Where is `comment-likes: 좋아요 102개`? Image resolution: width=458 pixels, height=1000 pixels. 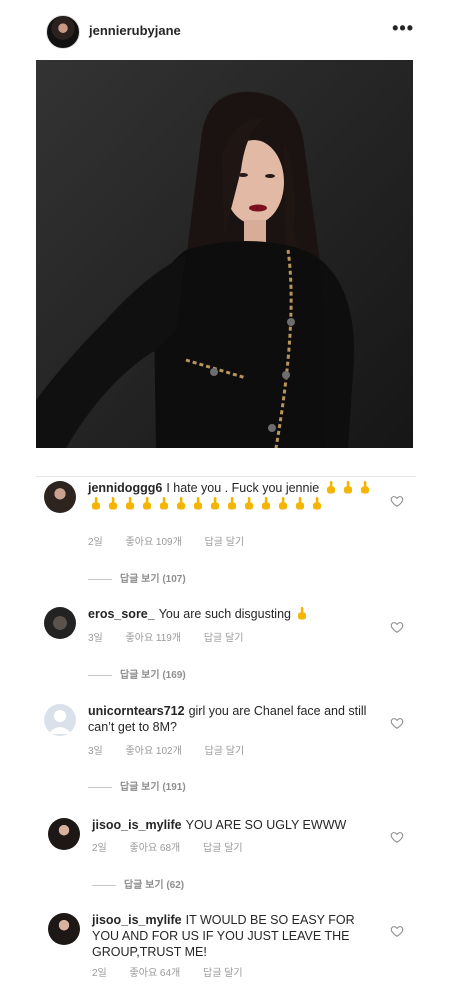 comment-likes: 좋아요 102개 is located at coordinates (154, 751).